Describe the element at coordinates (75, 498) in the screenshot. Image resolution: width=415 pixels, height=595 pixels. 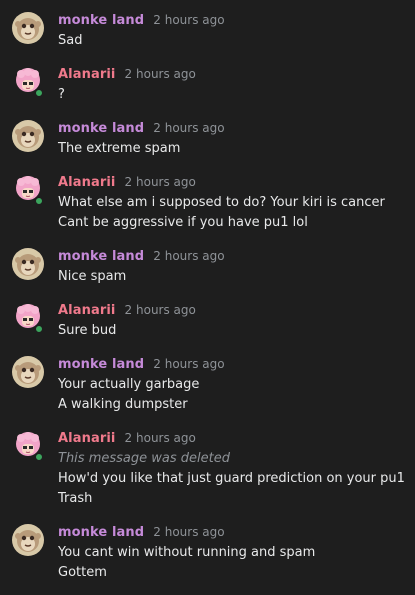
I see `message-text: Trash` at that location.